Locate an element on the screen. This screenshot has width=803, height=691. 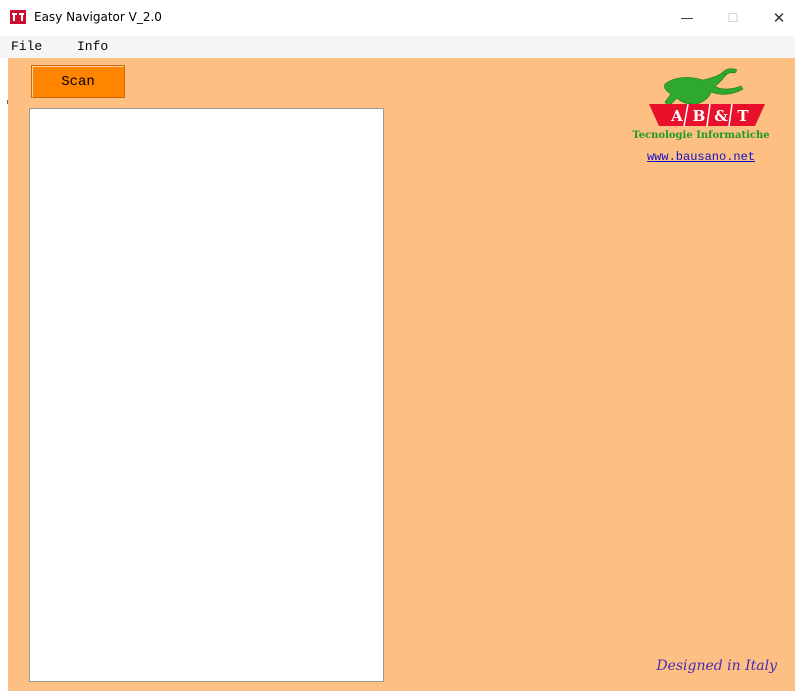
window-title: Easy Navigator V_2.0 is located at coordinates (98, 17).